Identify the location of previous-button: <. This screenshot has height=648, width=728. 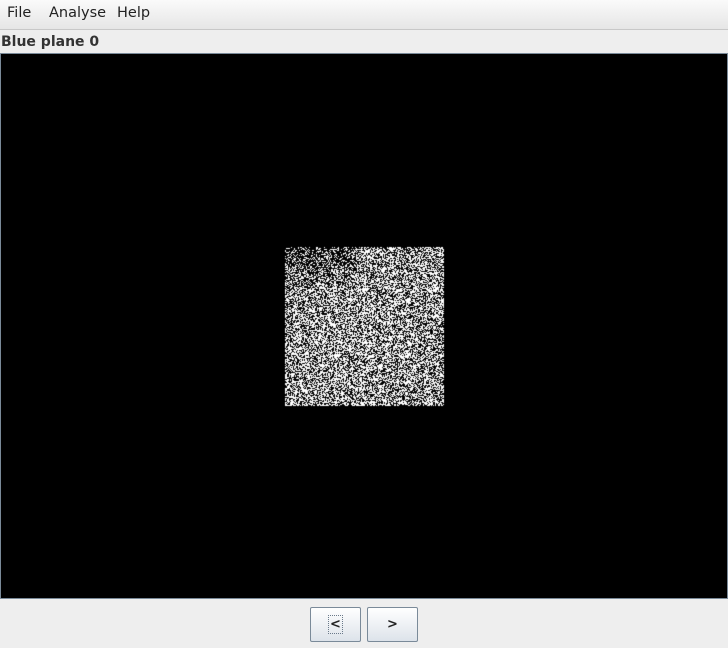
(335, 624).